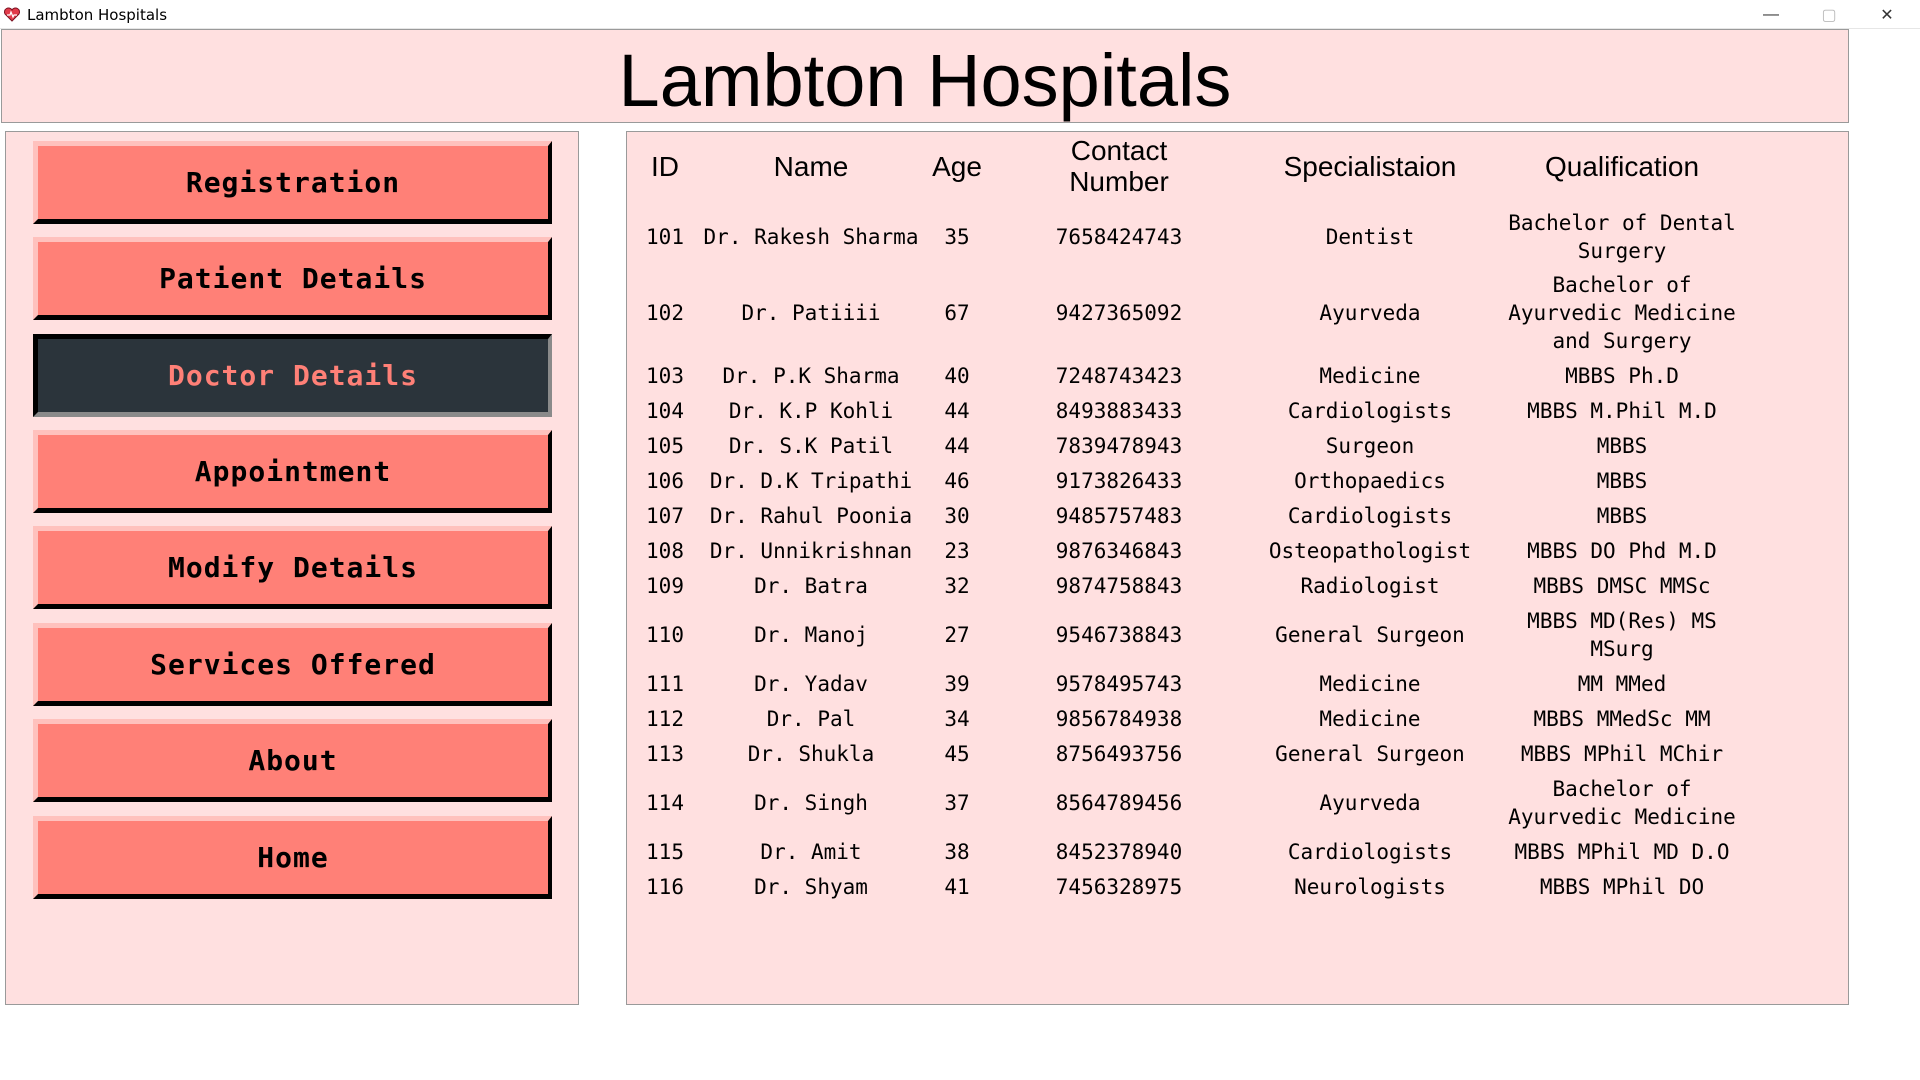  I want to click on cell-id: 114, so click(665, 803).